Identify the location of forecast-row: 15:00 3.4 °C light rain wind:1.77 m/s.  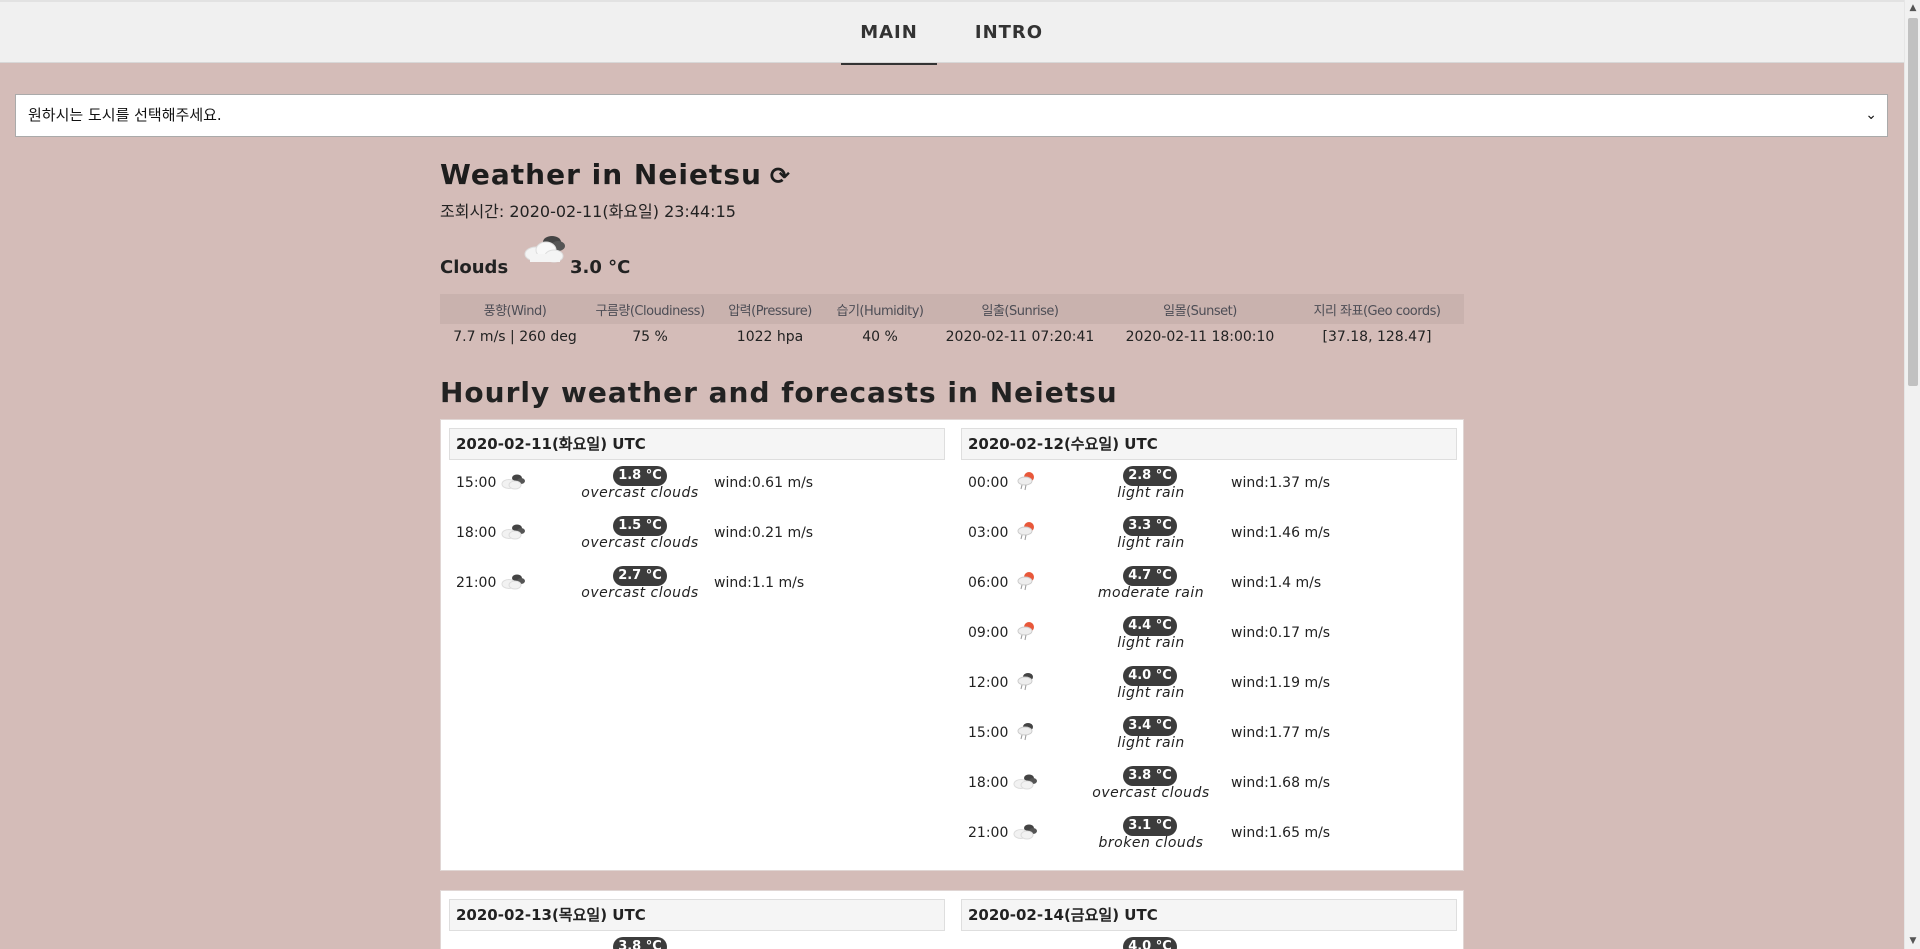
(1209, 735).